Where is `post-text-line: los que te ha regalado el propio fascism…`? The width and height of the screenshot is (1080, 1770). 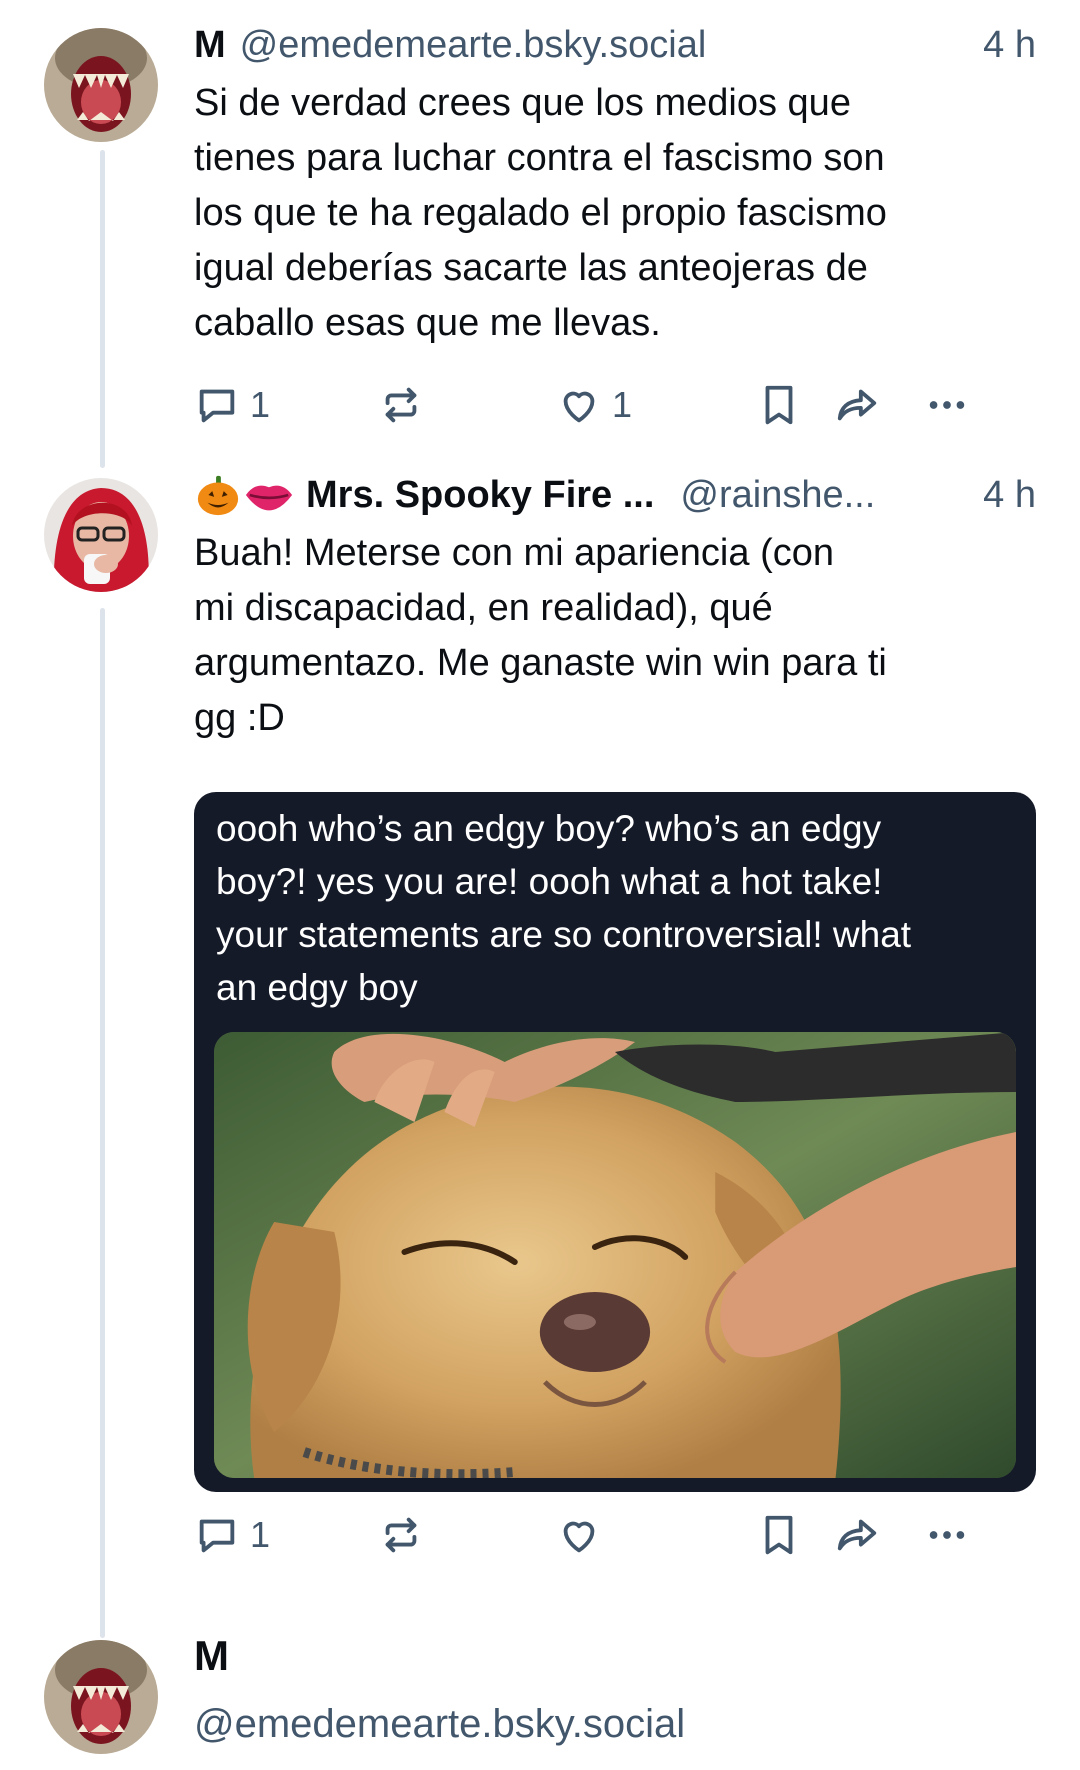
post-text-line: los que te ha regalado el propio fascism… is located at coordinates (540, 213).